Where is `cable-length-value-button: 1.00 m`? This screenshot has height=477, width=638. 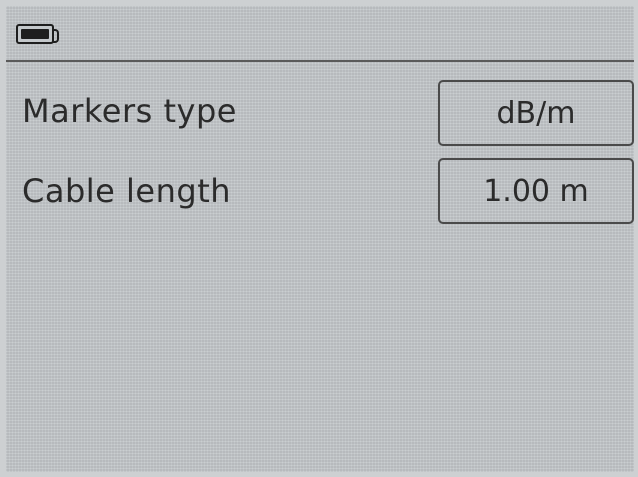
cable-length-value-button: 1.00 m is located at coordinates (536, 191).